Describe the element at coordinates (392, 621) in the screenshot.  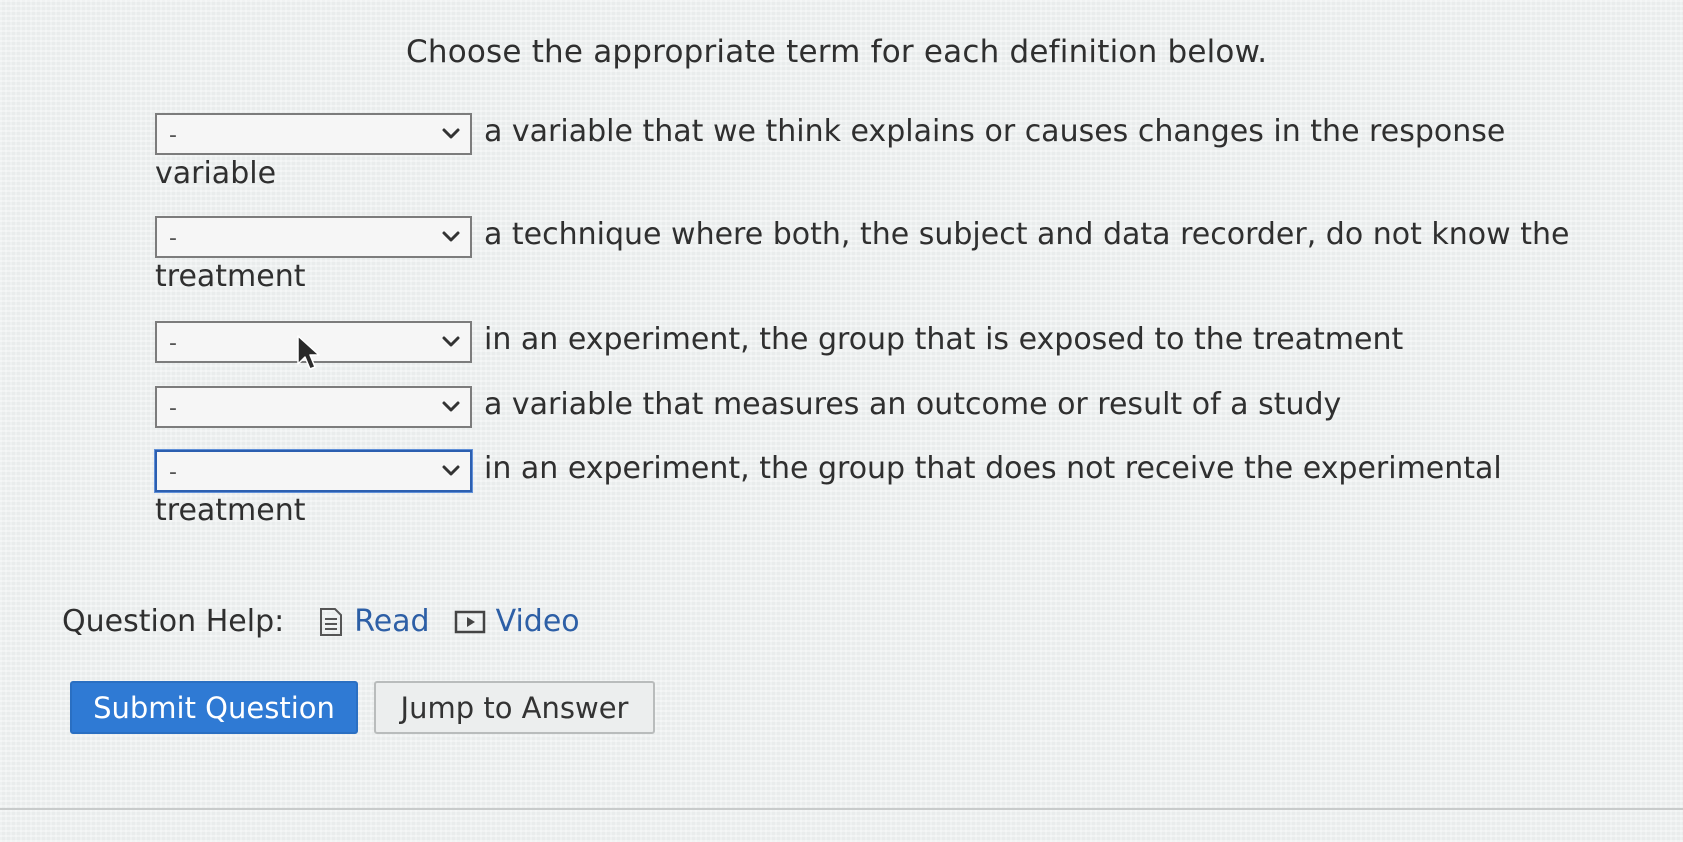
I see `read-link-label: Read` at that location.